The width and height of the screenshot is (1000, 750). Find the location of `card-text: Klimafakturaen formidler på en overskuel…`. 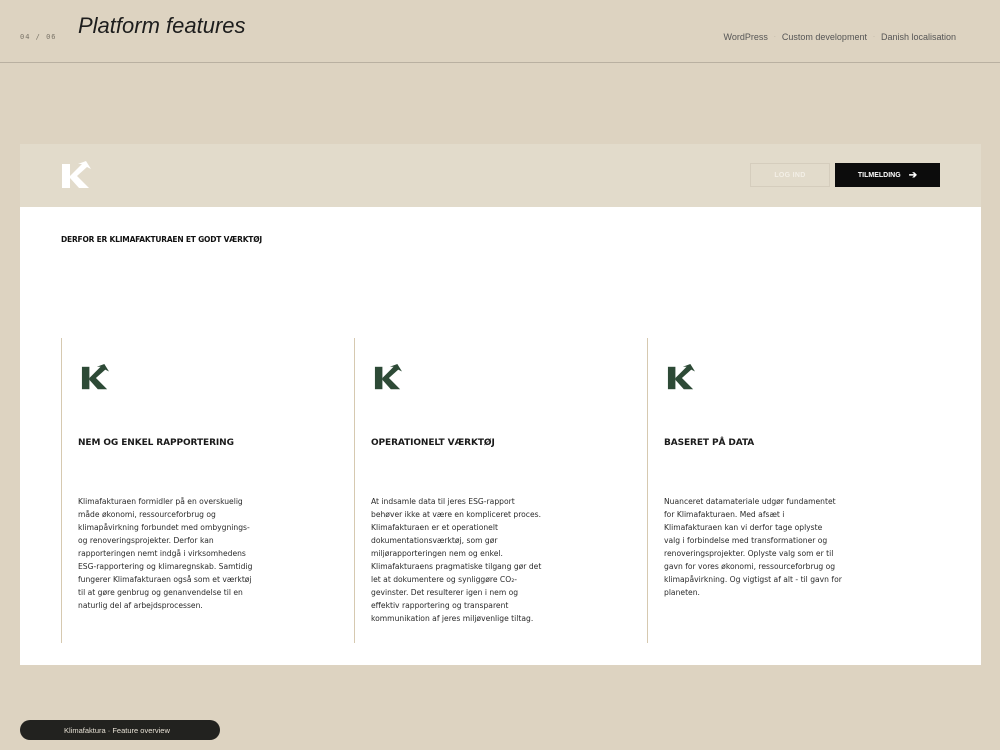

card-text: Klimafakturaen formidler på en overskuel… is located at coordinates (165, 553).